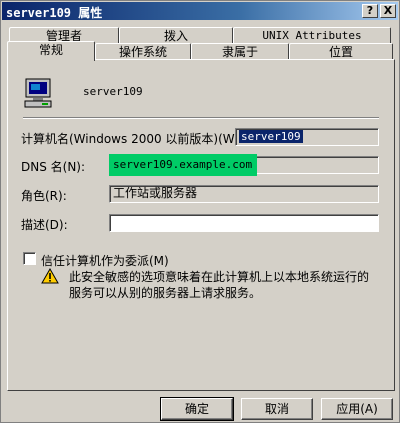 This screenshot has width=404, height=427. Describe the element at coordinates (44, 225) in the screenshot. I see `description-label: 描述(D):` at that location.